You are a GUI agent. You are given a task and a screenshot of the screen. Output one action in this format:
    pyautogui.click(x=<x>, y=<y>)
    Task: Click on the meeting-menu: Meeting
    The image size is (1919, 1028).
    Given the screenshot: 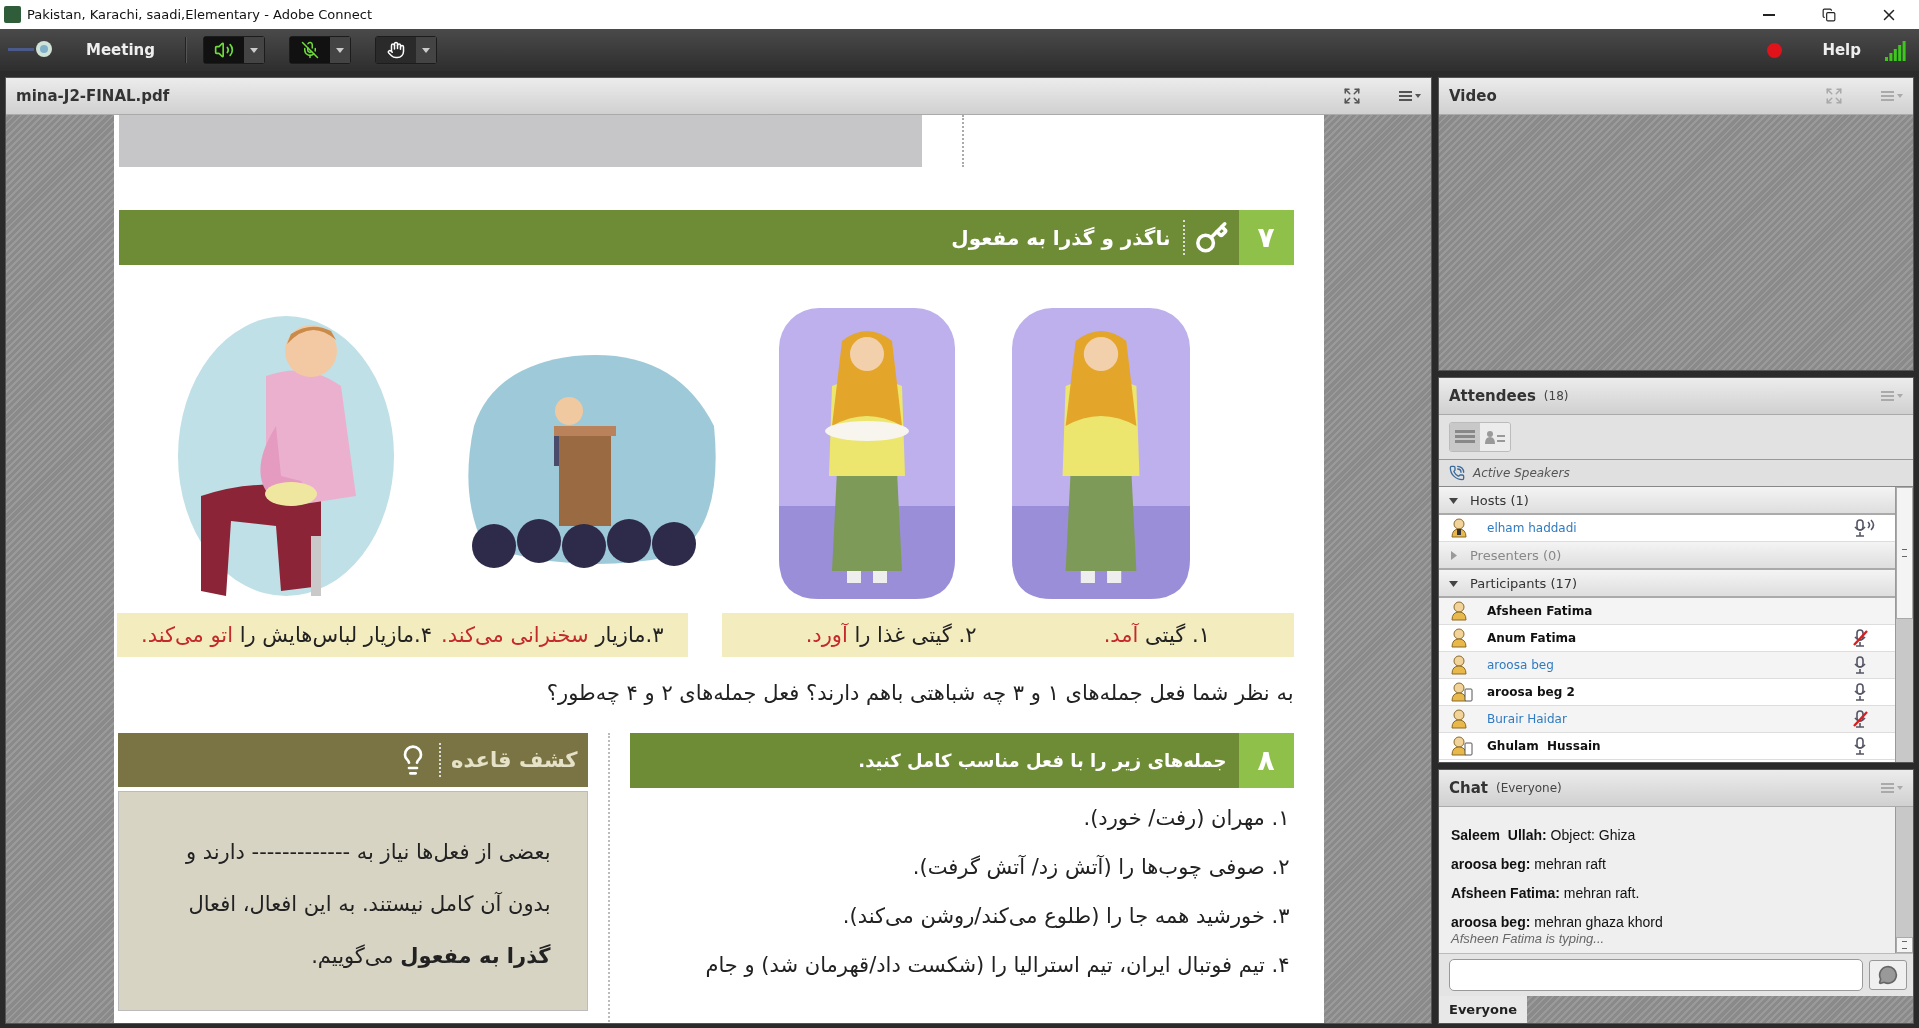 What is the action you would take?
    pyautogui.click(x=120, y=50)
    